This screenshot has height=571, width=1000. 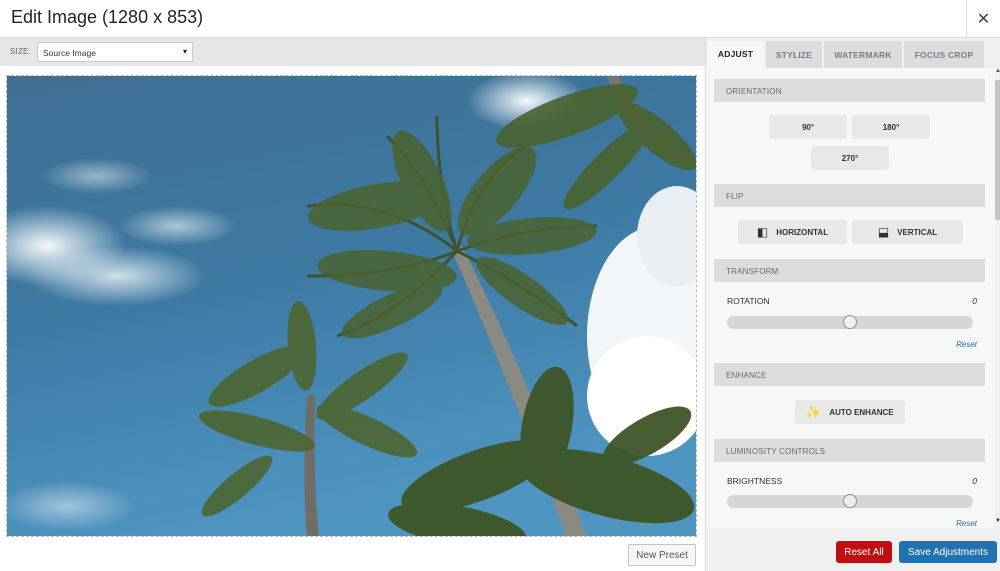 I want to click on luminosity-heading: LUMINOSITY CONTROLS, so click(x=849, y=450).